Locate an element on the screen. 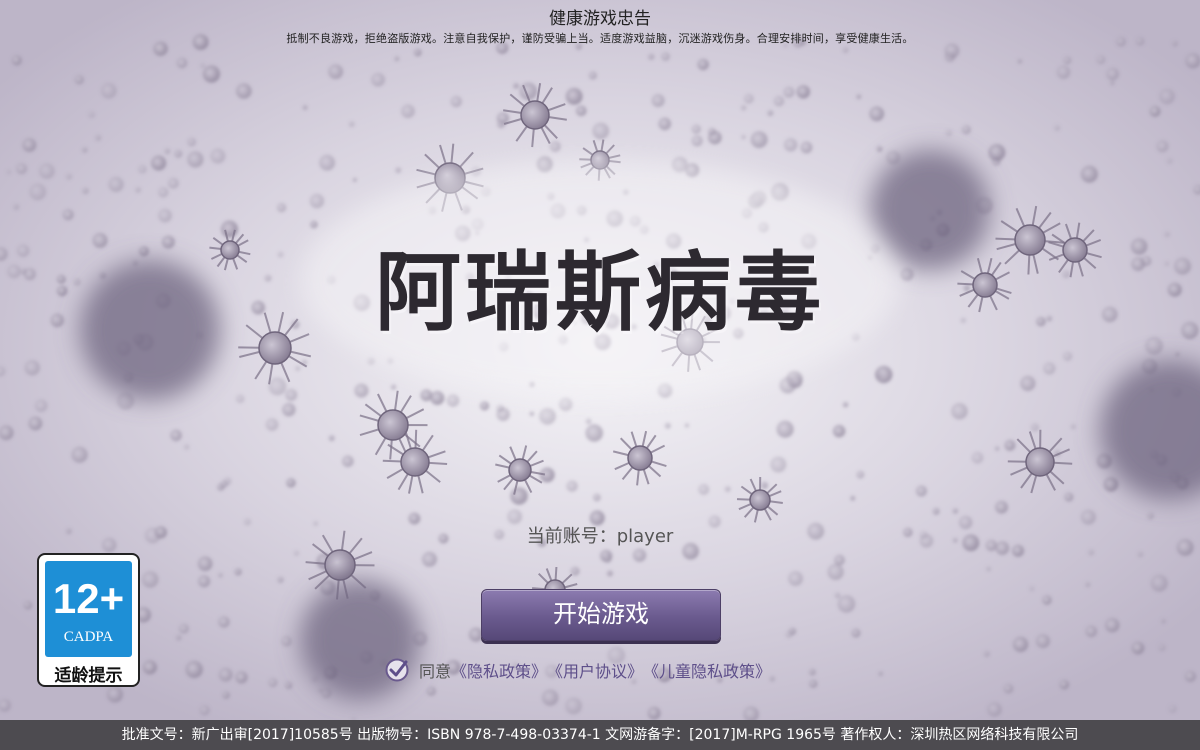  agreement-row: 同意 《隐私政策》 《用户协议》 《儿童隐私政策》 is located at coordinates (578, 670).